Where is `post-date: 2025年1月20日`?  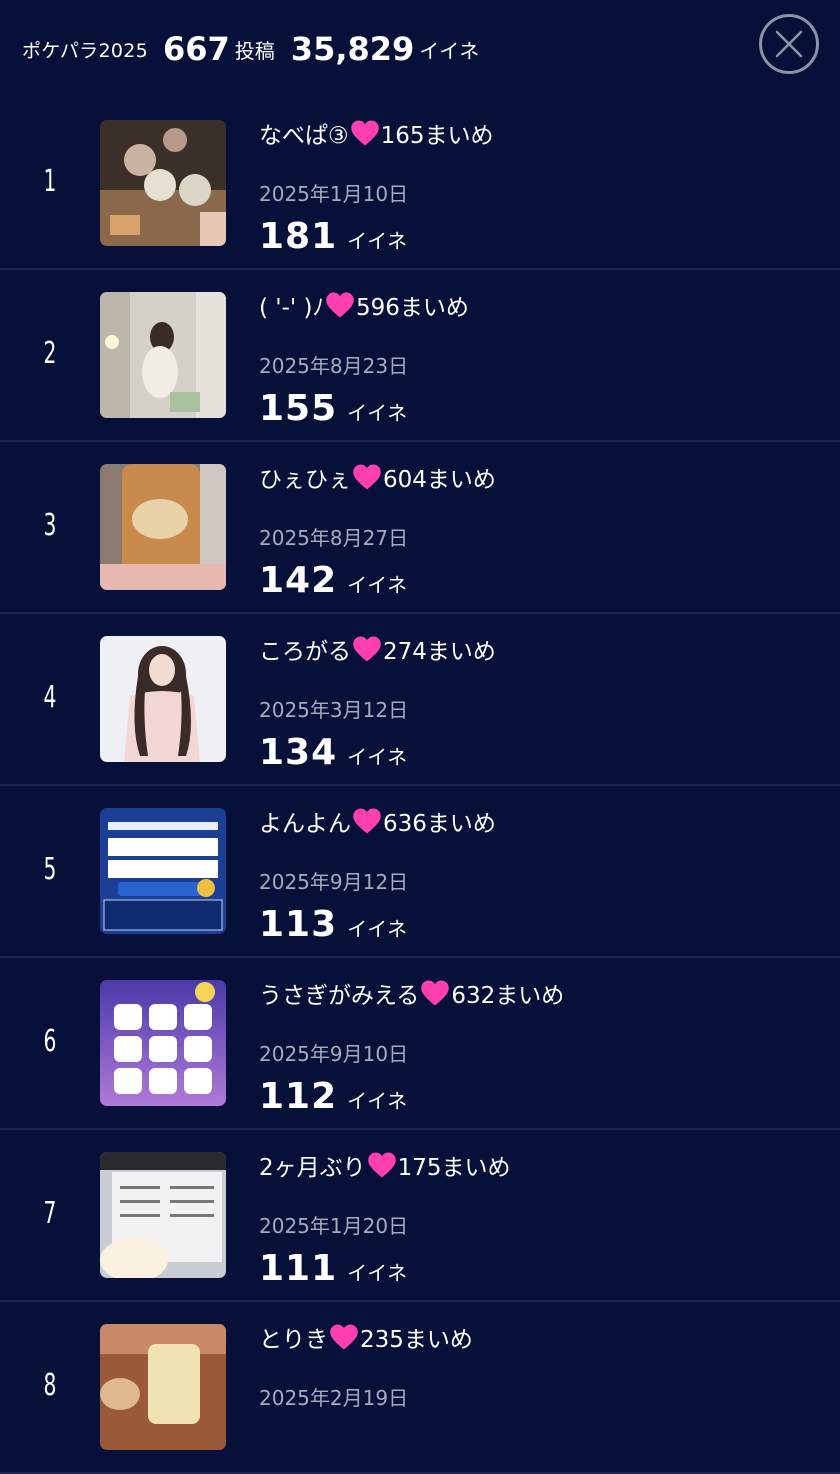
post-date: 2025年1月20日 is located at coordinates (334, 1226).